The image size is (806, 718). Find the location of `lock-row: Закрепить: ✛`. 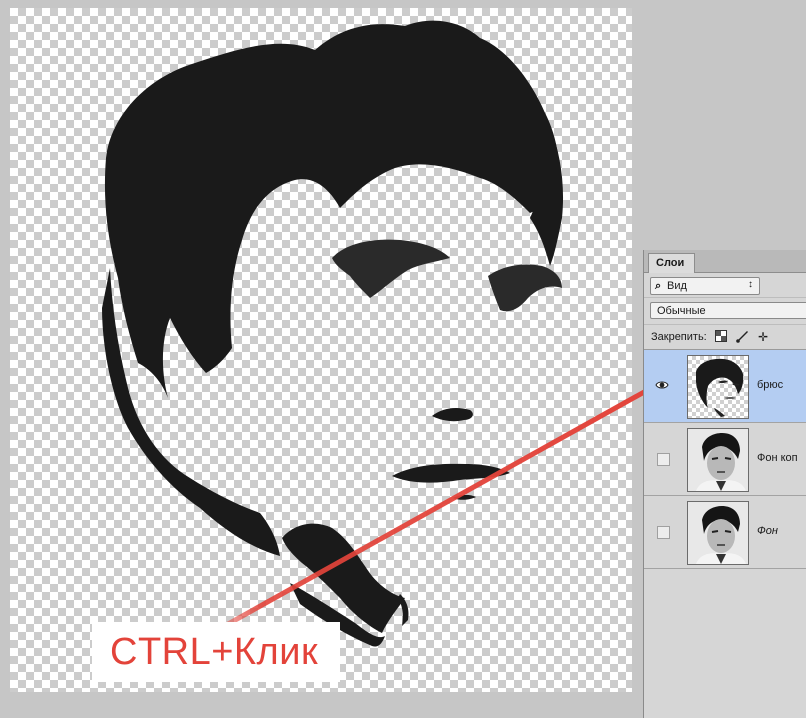

lock-row: Закрепить: ✛ is located at coordinates (725, 336).